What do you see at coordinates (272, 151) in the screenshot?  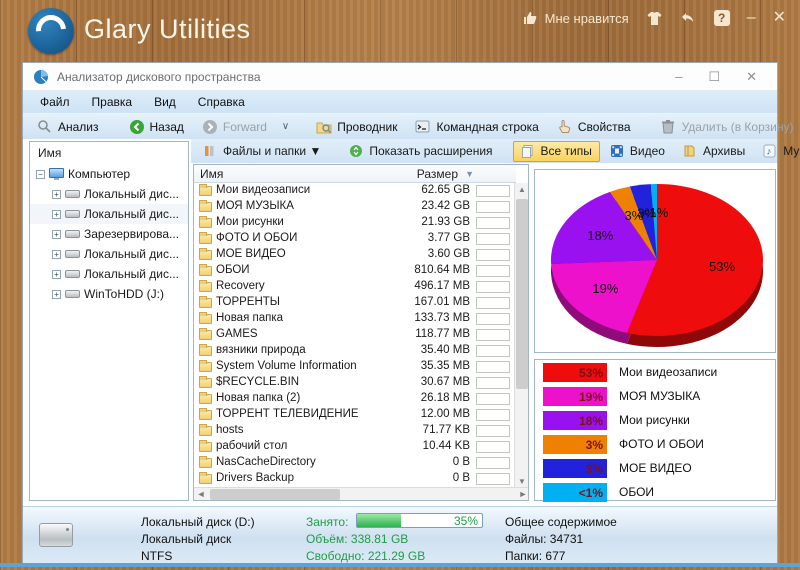 I see `files-folders-label: Файлы и папки ▼` at bounding box center [272, 151].